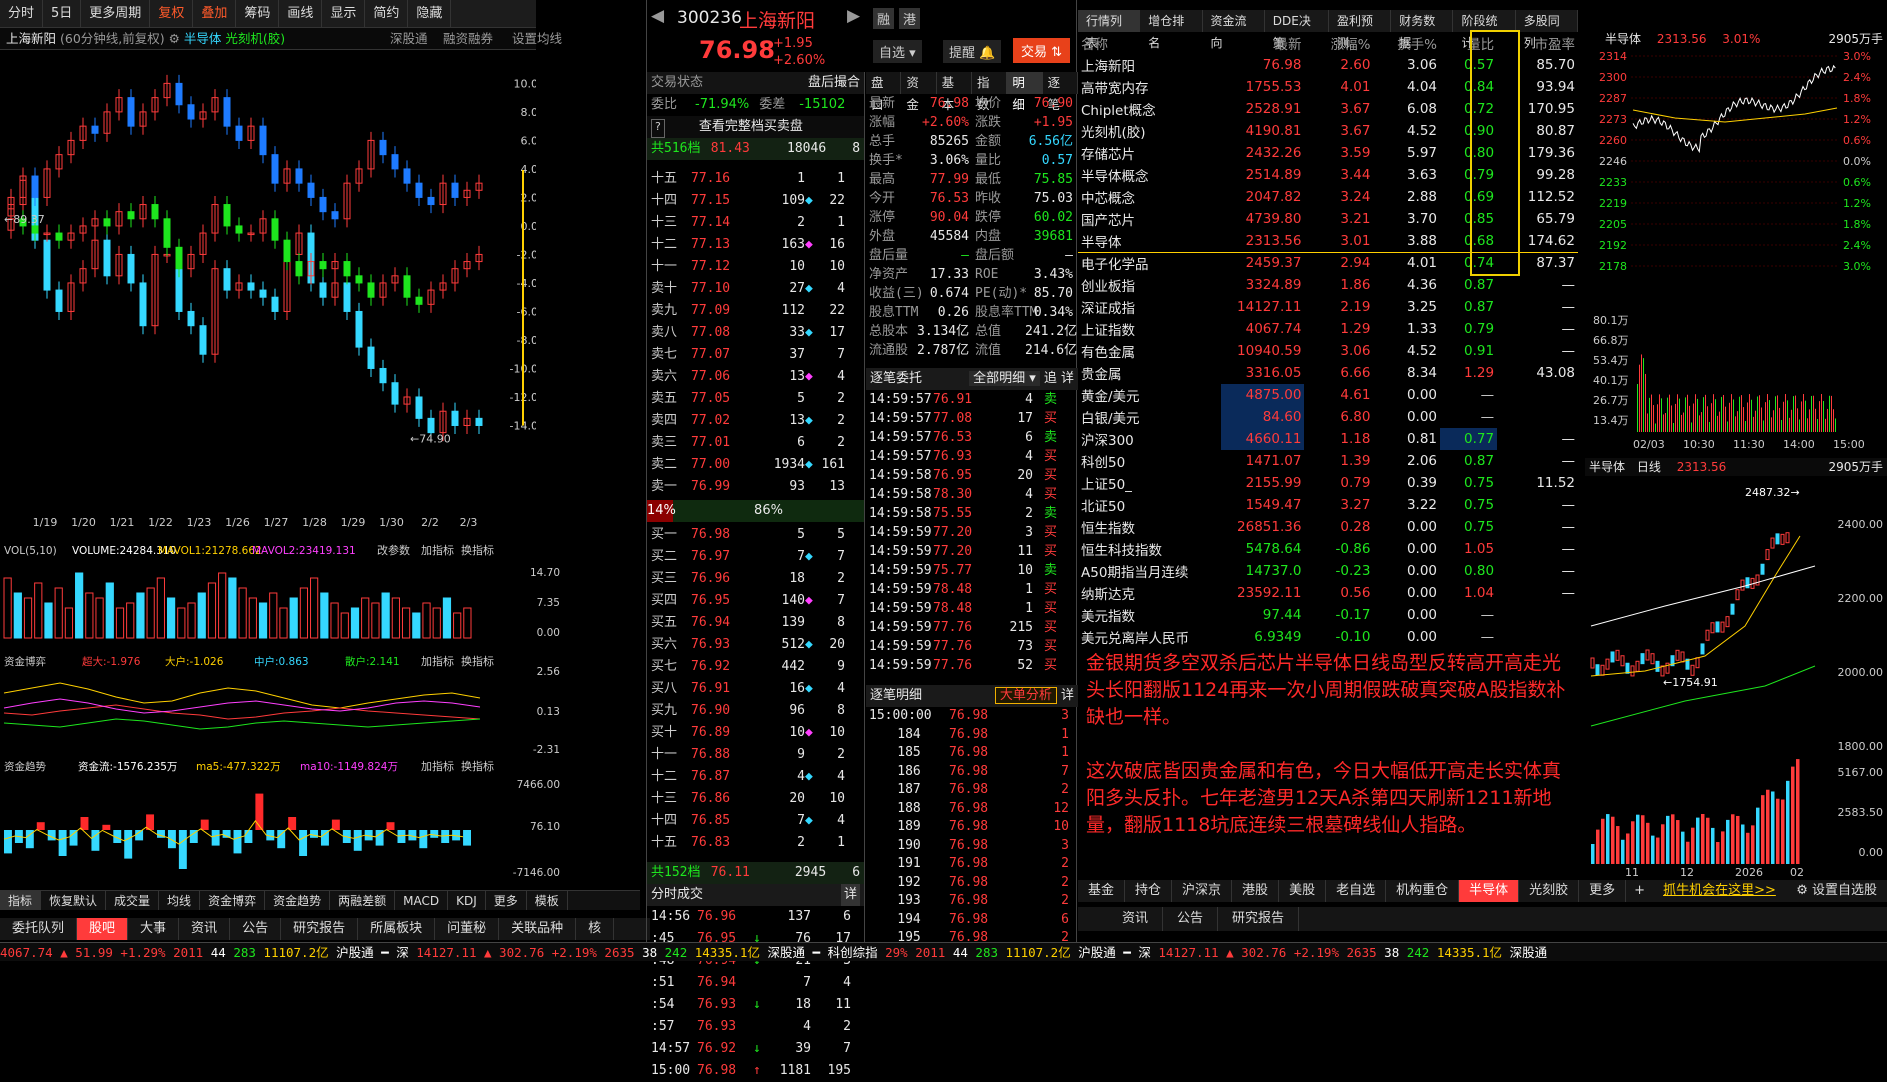  Describe the element at coordinates (180, 900) in the screenshot. I see `indicator-tab: 均线` at that location.